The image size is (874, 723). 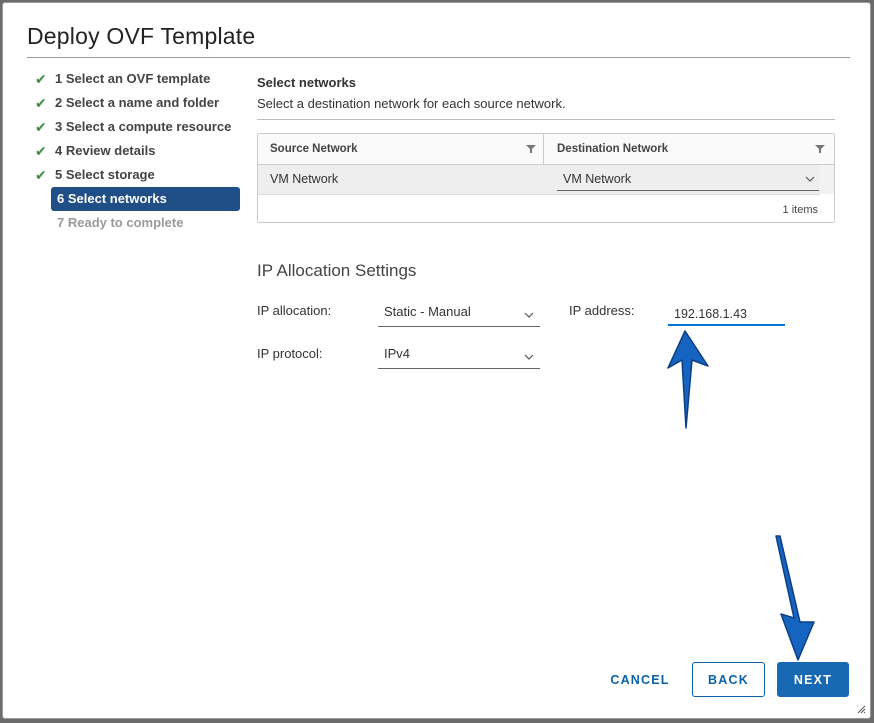 I want to click on ip-allocation-value: Static - Manual, so click(x=427, y=311).